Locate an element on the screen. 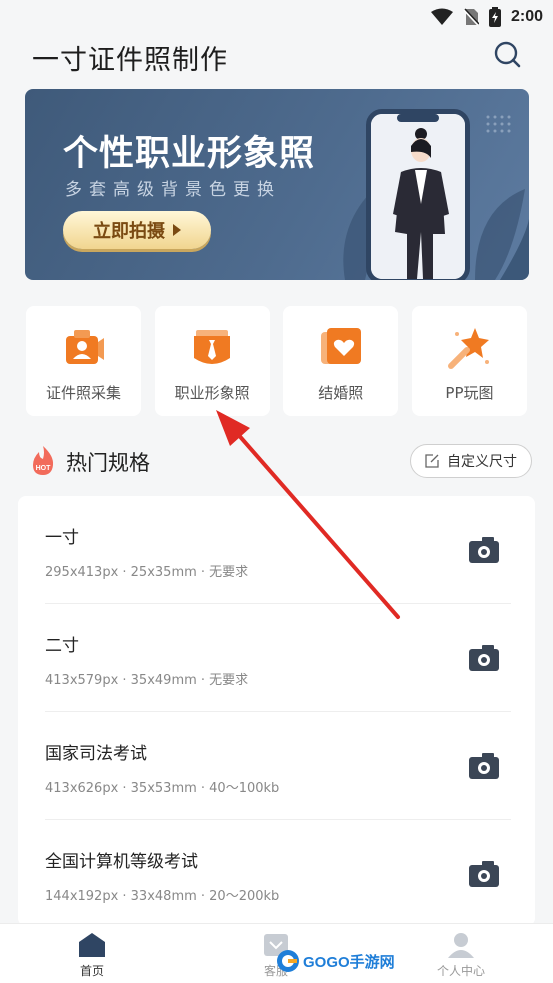 This screenshot has height=983, width=553. heart-photo-icon is located at coordinates (340, 346).